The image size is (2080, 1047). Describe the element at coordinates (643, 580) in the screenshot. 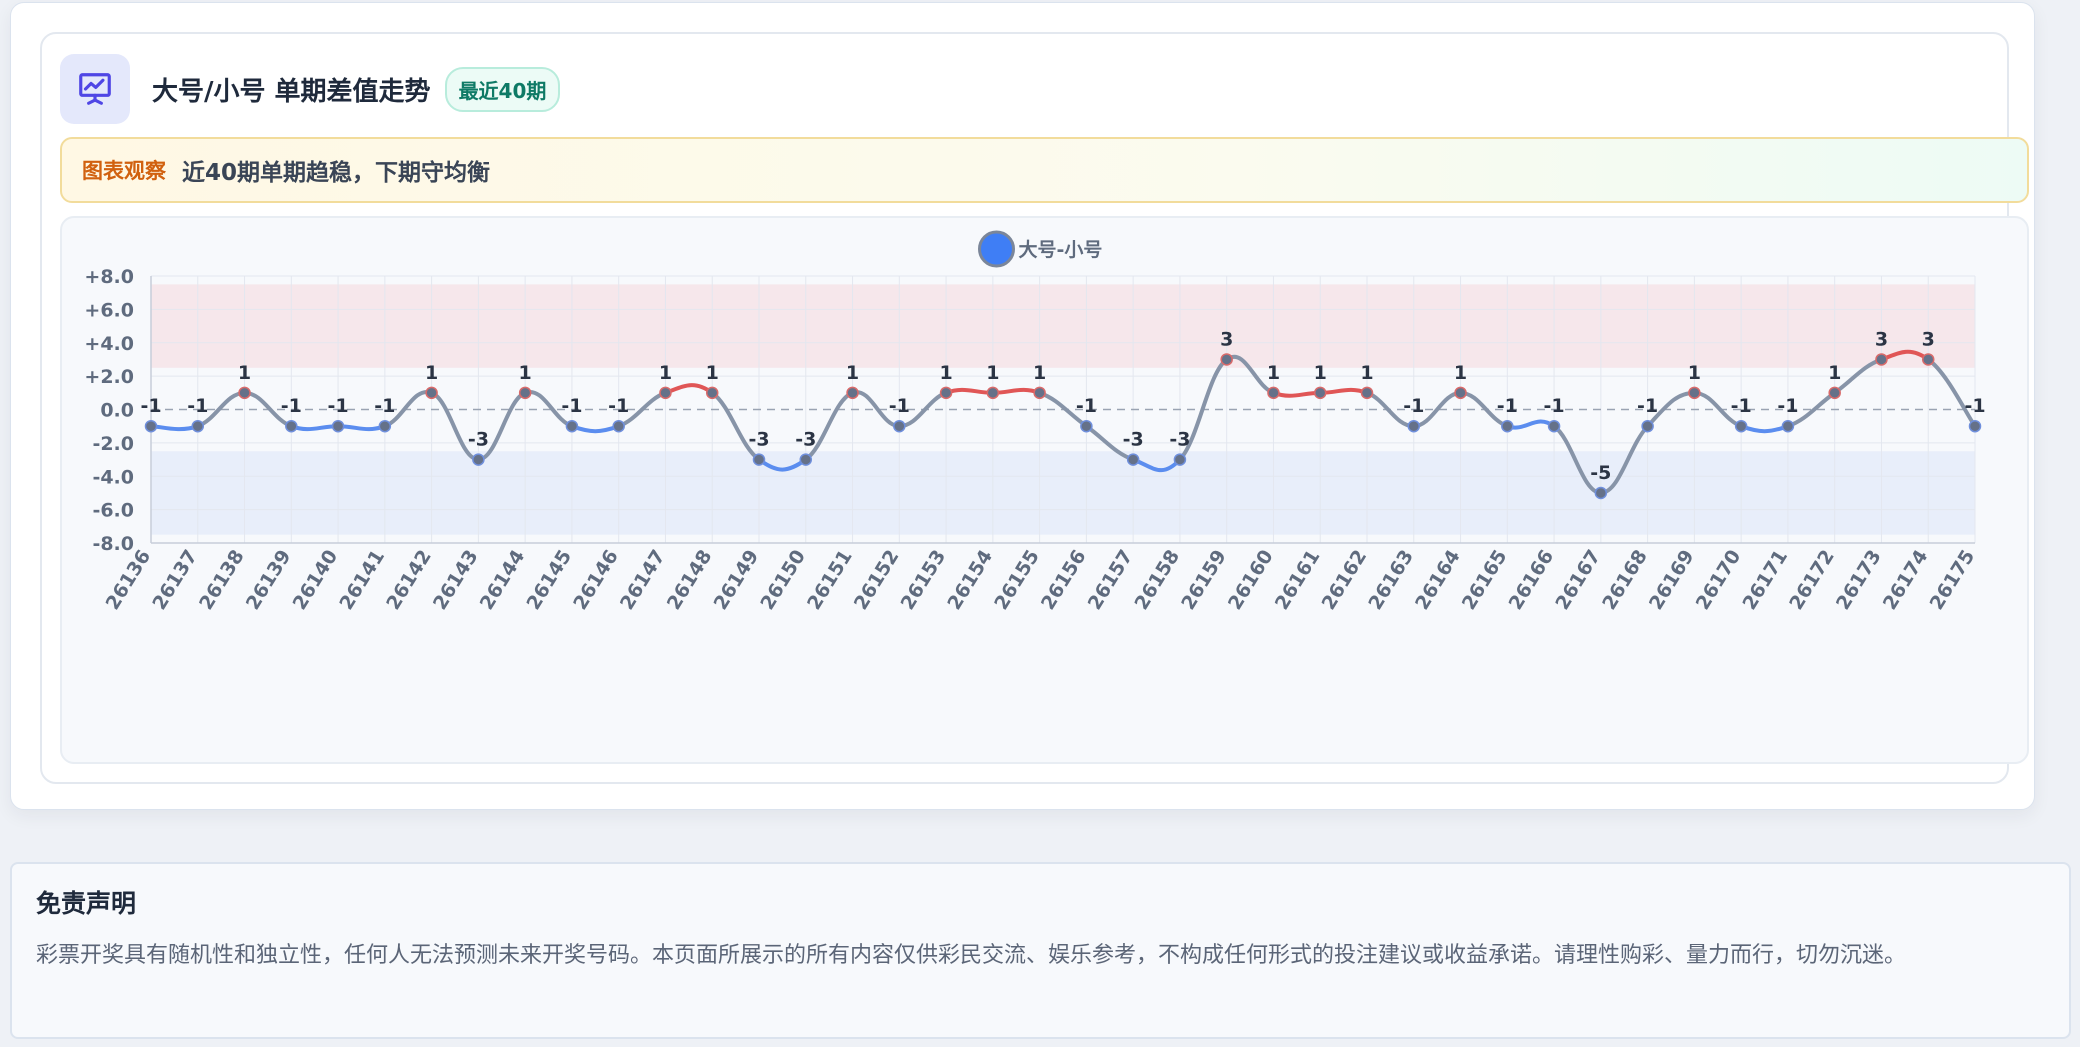

I see `x-tick-label: 26147` at that location.